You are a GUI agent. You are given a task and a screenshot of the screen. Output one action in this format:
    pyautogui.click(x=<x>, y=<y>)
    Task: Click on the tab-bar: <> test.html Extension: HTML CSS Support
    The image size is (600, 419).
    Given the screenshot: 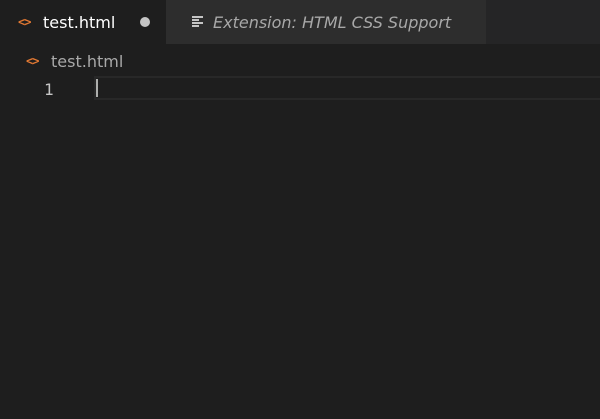 What is the action you would take?
    pyautogui.click(x=300, y=22)
    